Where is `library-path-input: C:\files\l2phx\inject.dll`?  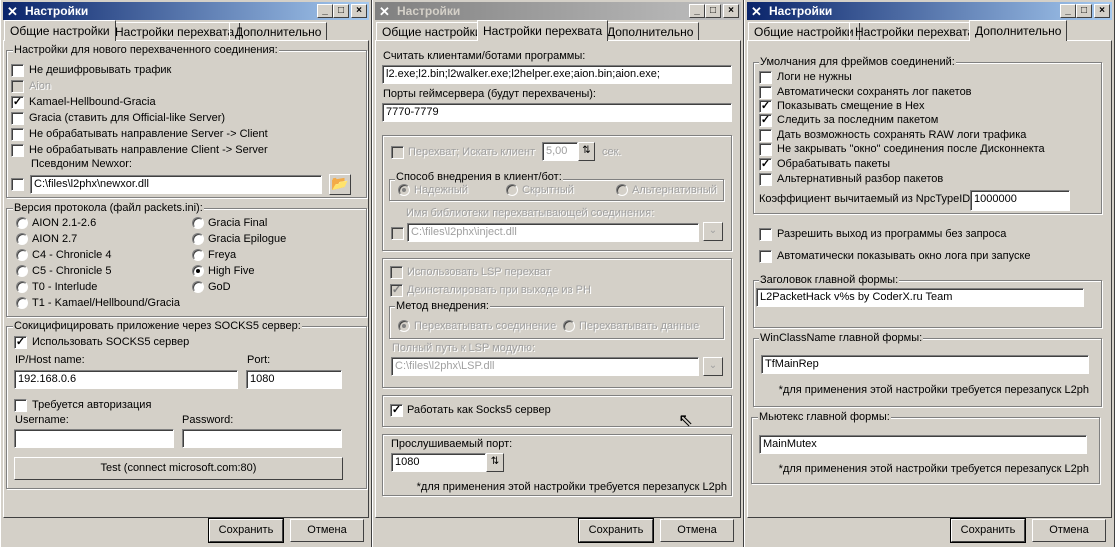
library-path-input: C:\files\l2phx\inject.dll is located at coordinates (553, 232).